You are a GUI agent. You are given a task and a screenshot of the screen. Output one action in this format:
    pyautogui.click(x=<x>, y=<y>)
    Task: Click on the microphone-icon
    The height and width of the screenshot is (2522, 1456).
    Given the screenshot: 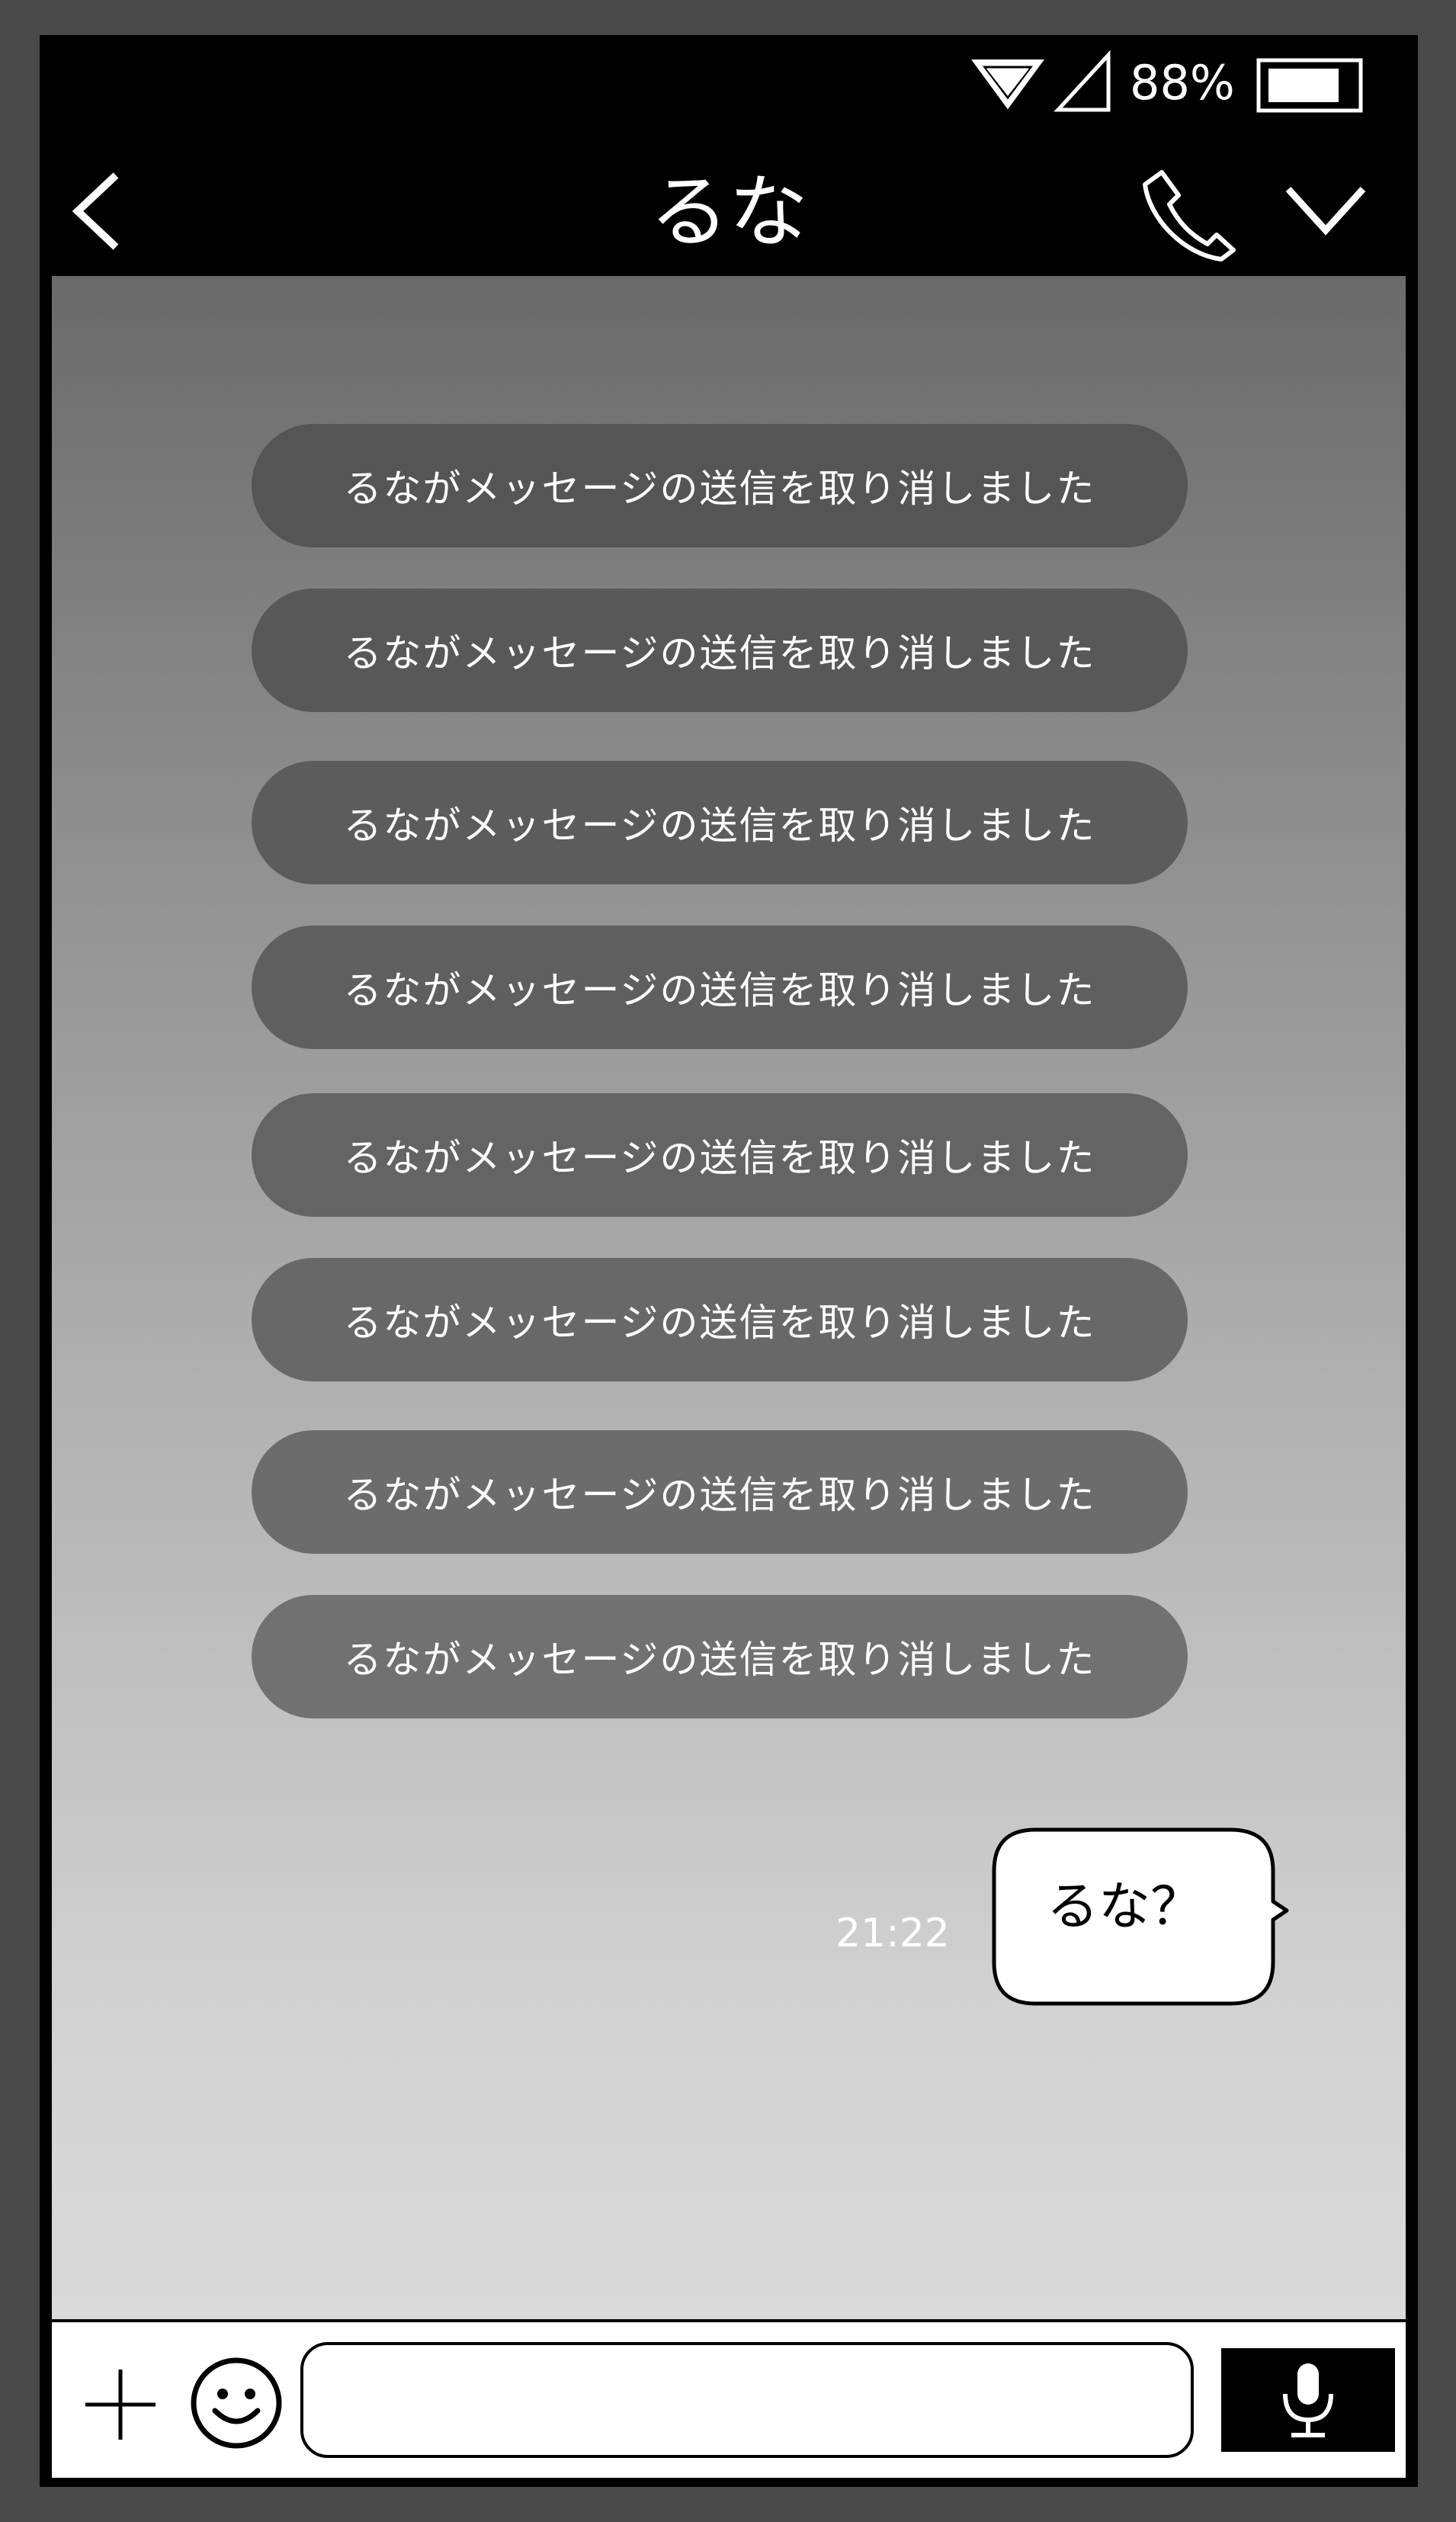 What is the action you would take?
    pyautogui.click(x=1308, y=2400)
    